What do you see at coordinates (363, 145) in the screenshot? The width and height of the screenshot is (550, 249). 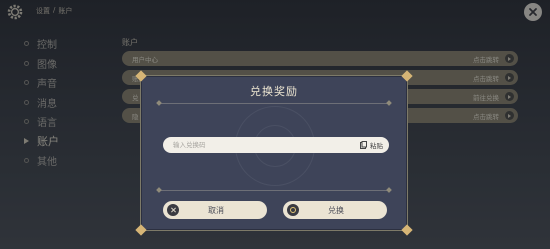 I see `clipboard-icon` at bounding box center [363, 145].